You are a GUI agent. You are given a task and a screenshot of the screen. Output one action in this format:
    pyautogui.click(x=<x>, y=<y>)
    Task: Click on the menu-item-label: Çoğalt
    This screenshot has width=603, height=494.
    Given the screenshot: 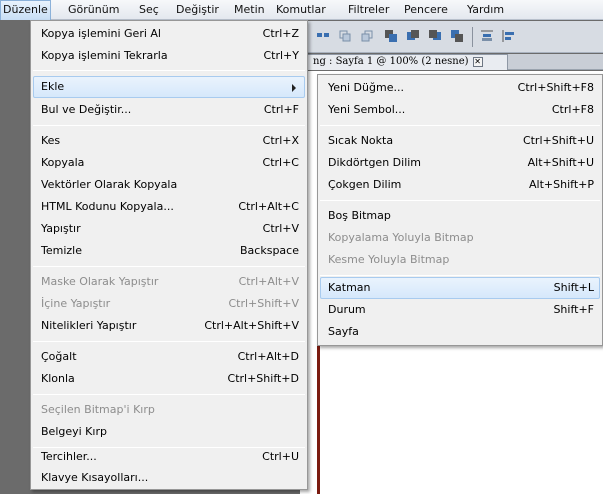 What is the action you would take?
    pyautogui.click(x=59, y=356)
    